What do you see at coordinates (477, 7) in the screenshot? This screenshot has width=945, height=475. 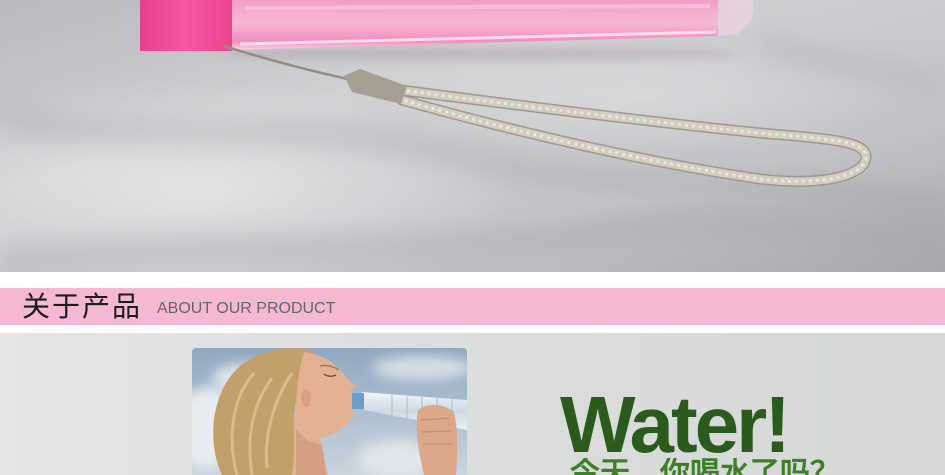 I see `bottle-top-sheen` at bounding box center [477, 7].